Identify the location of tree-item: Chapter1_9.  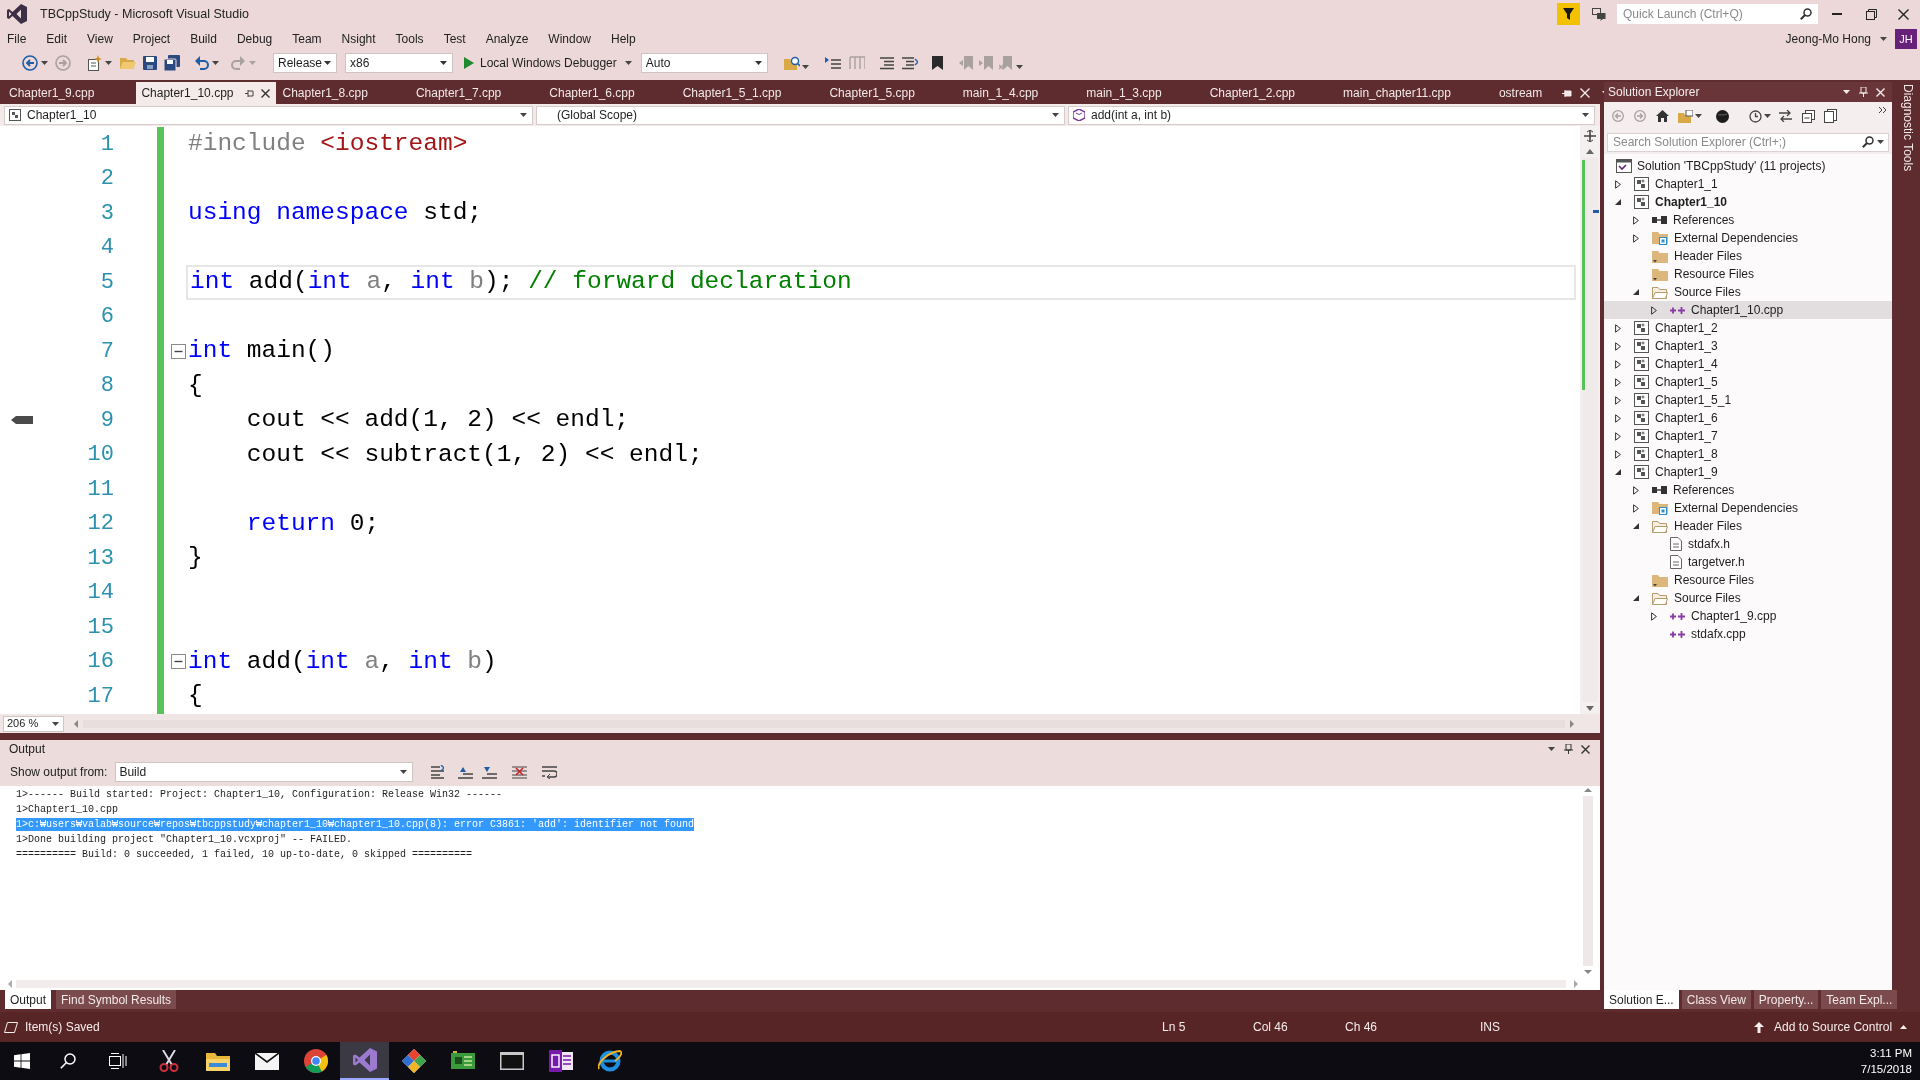
(1748, 472).